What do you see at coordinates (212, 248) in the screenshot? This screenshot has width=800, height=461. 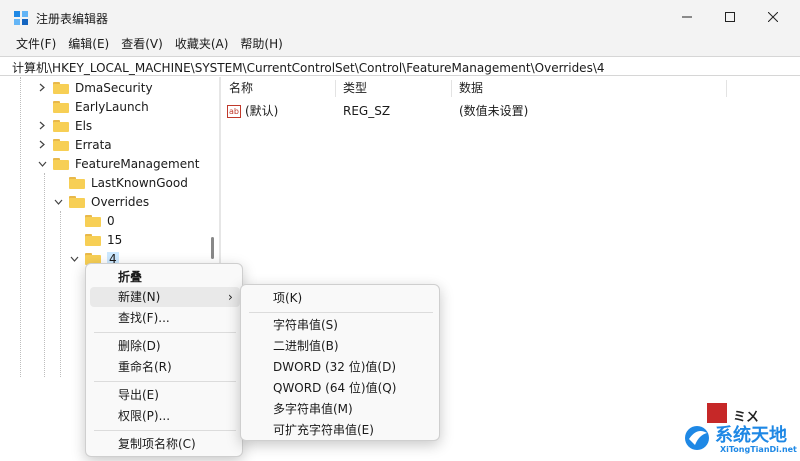 I see `tree-scrollbar-thumb` at bounding box center [212, 248].